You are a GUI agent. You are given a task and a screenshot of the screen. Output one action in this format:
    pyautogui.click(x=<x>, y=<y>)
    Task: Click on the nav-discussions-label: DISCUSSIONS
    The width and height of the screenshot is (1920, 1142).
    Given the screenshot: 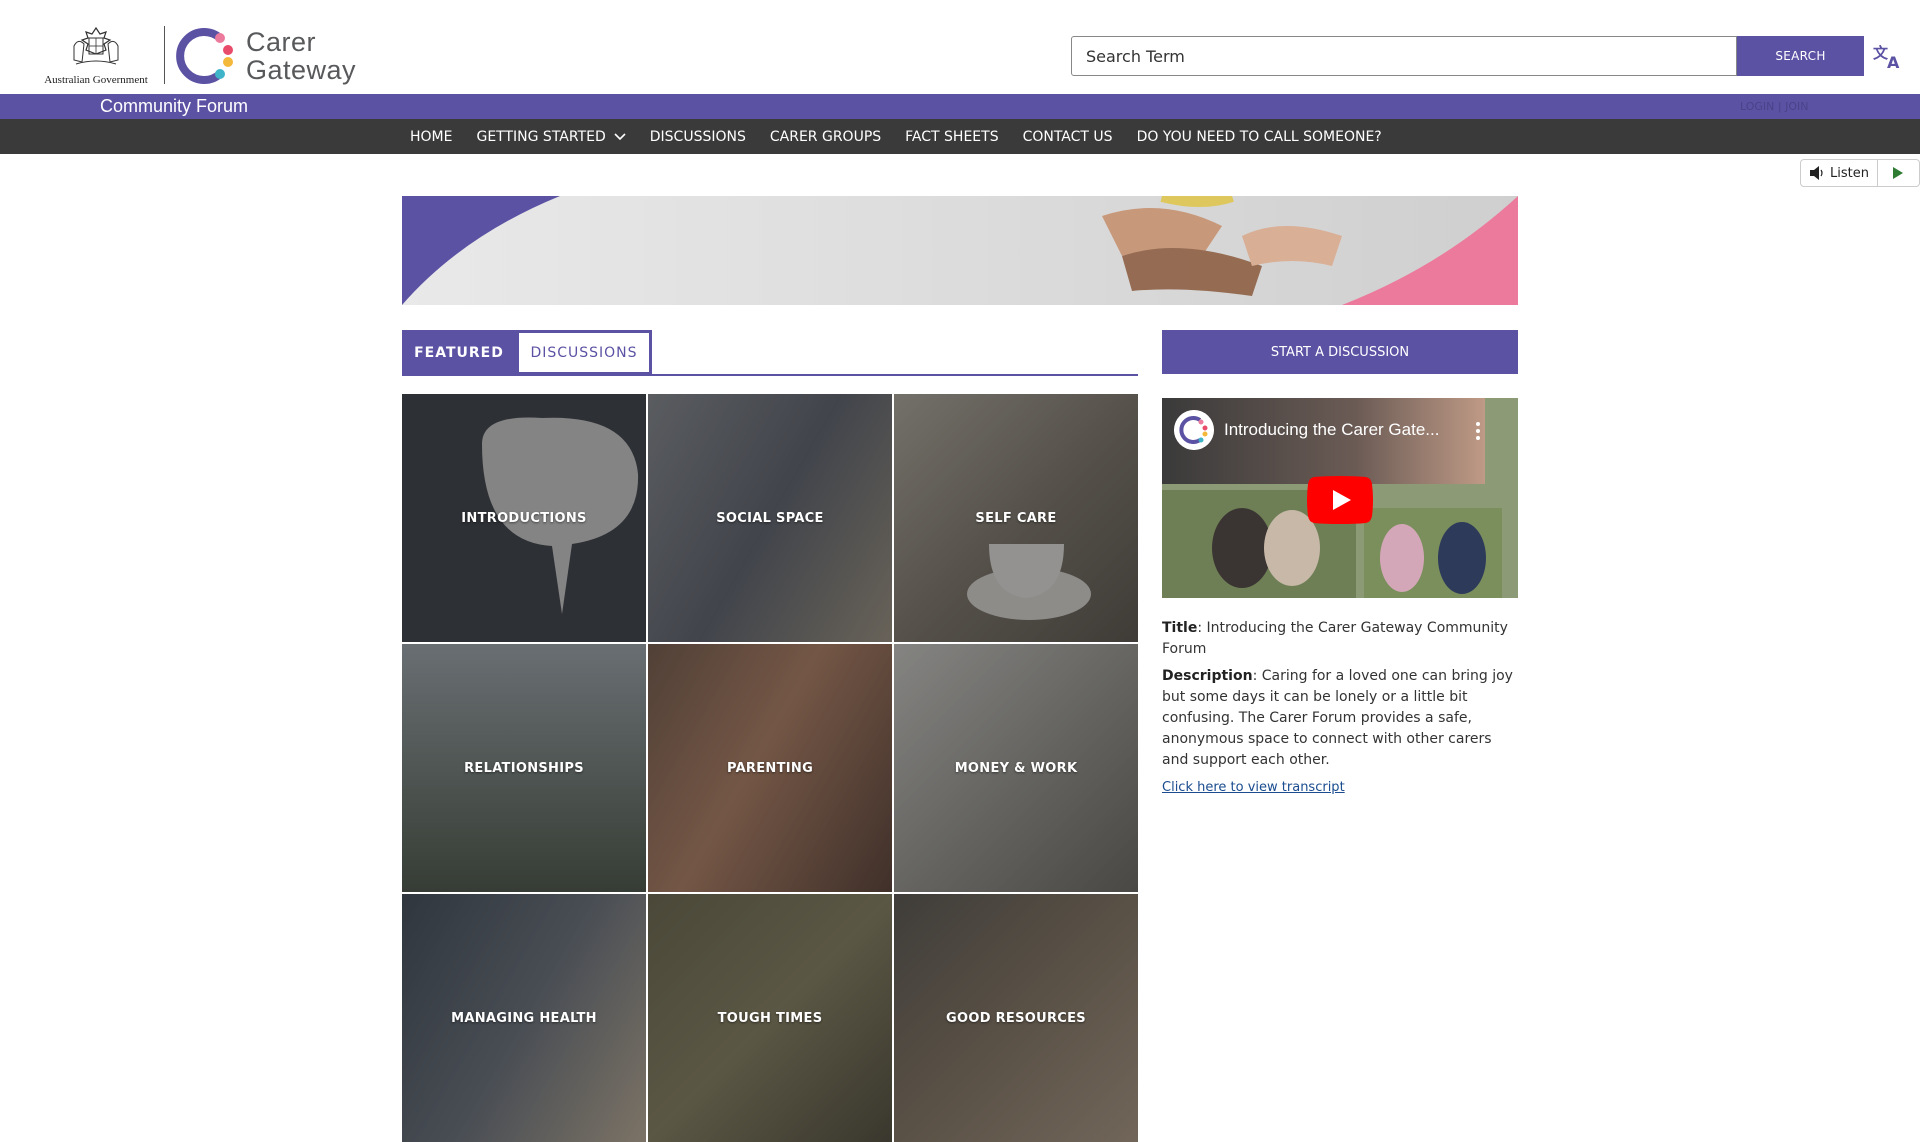 What is the action you would take?
    pyautogui.click(x=697, y=136)
    